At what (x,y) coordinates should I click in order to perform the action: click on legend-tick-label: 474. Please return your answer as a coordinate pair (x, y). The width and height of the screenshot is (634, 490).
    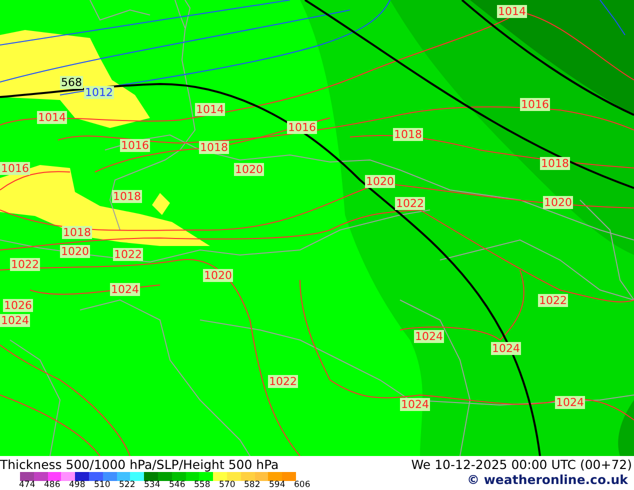
    Looking at the image, I should click on (27, 485).